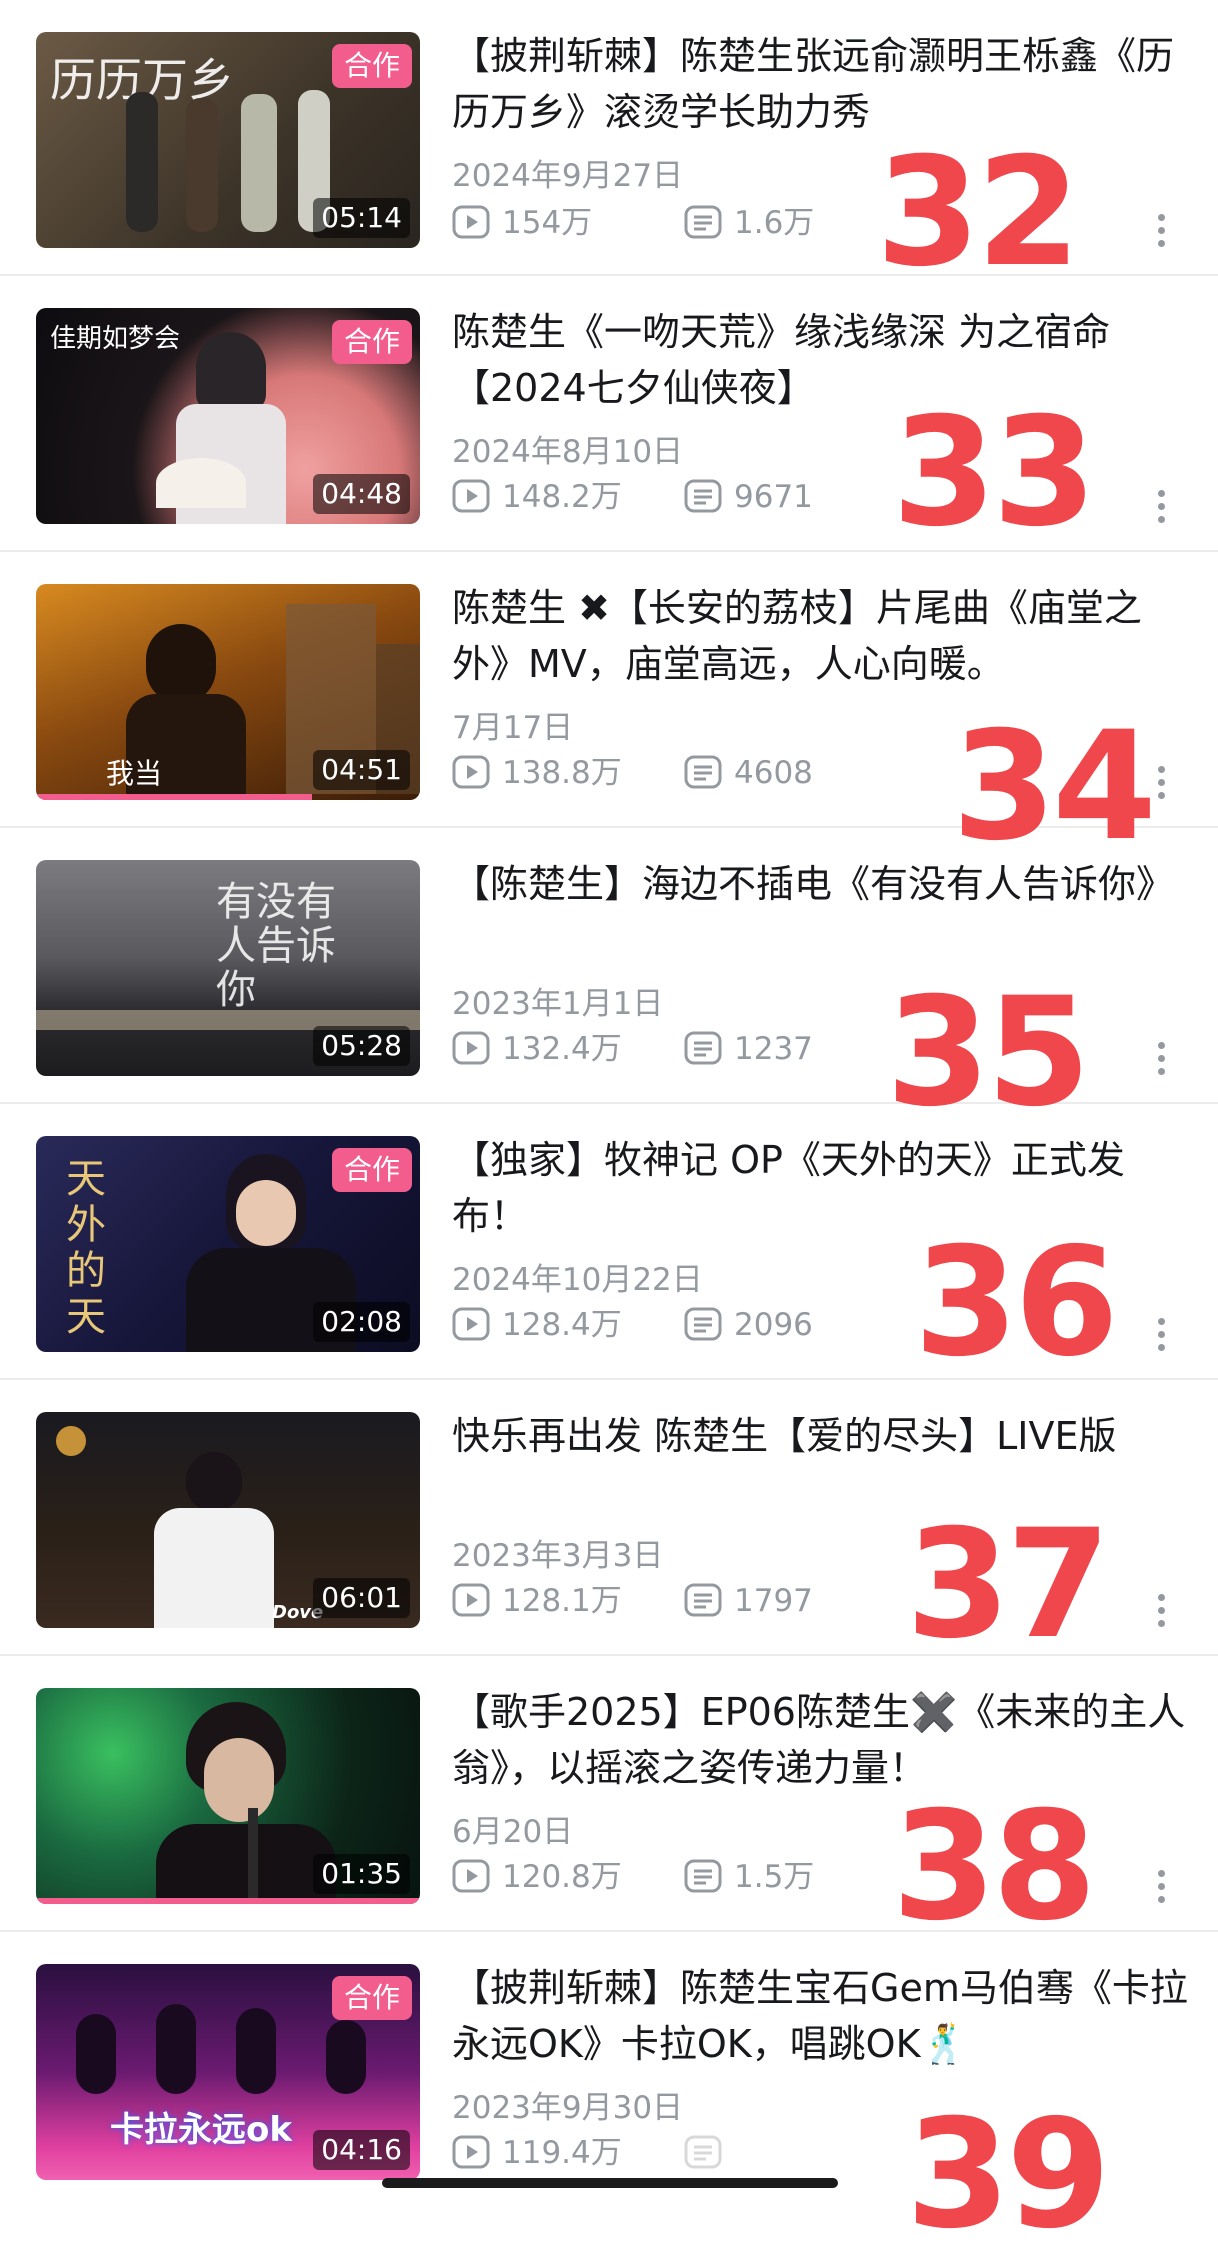 This screenshot has width=1218, height=2262. I want to click on video-duration: 05:28, so click(361, 1046).